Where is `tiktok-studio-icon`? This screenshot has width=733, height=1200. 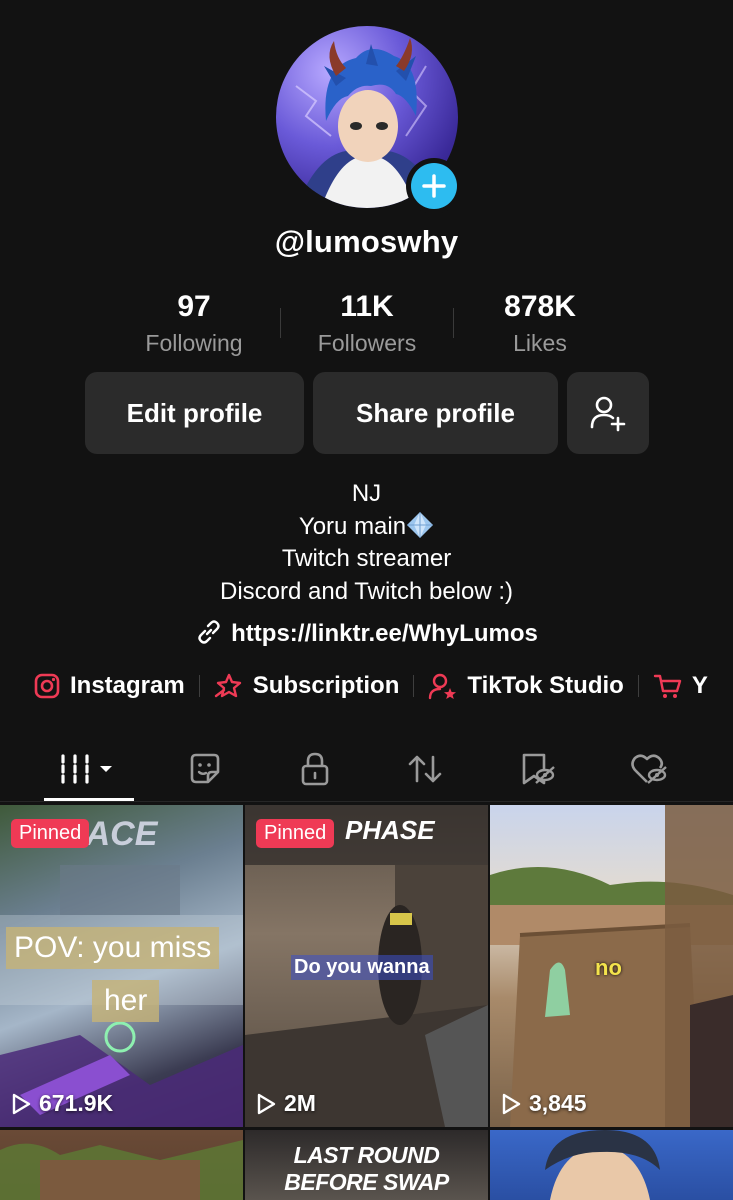
tiktok-studio-icon is located at coordinates (443, 686).